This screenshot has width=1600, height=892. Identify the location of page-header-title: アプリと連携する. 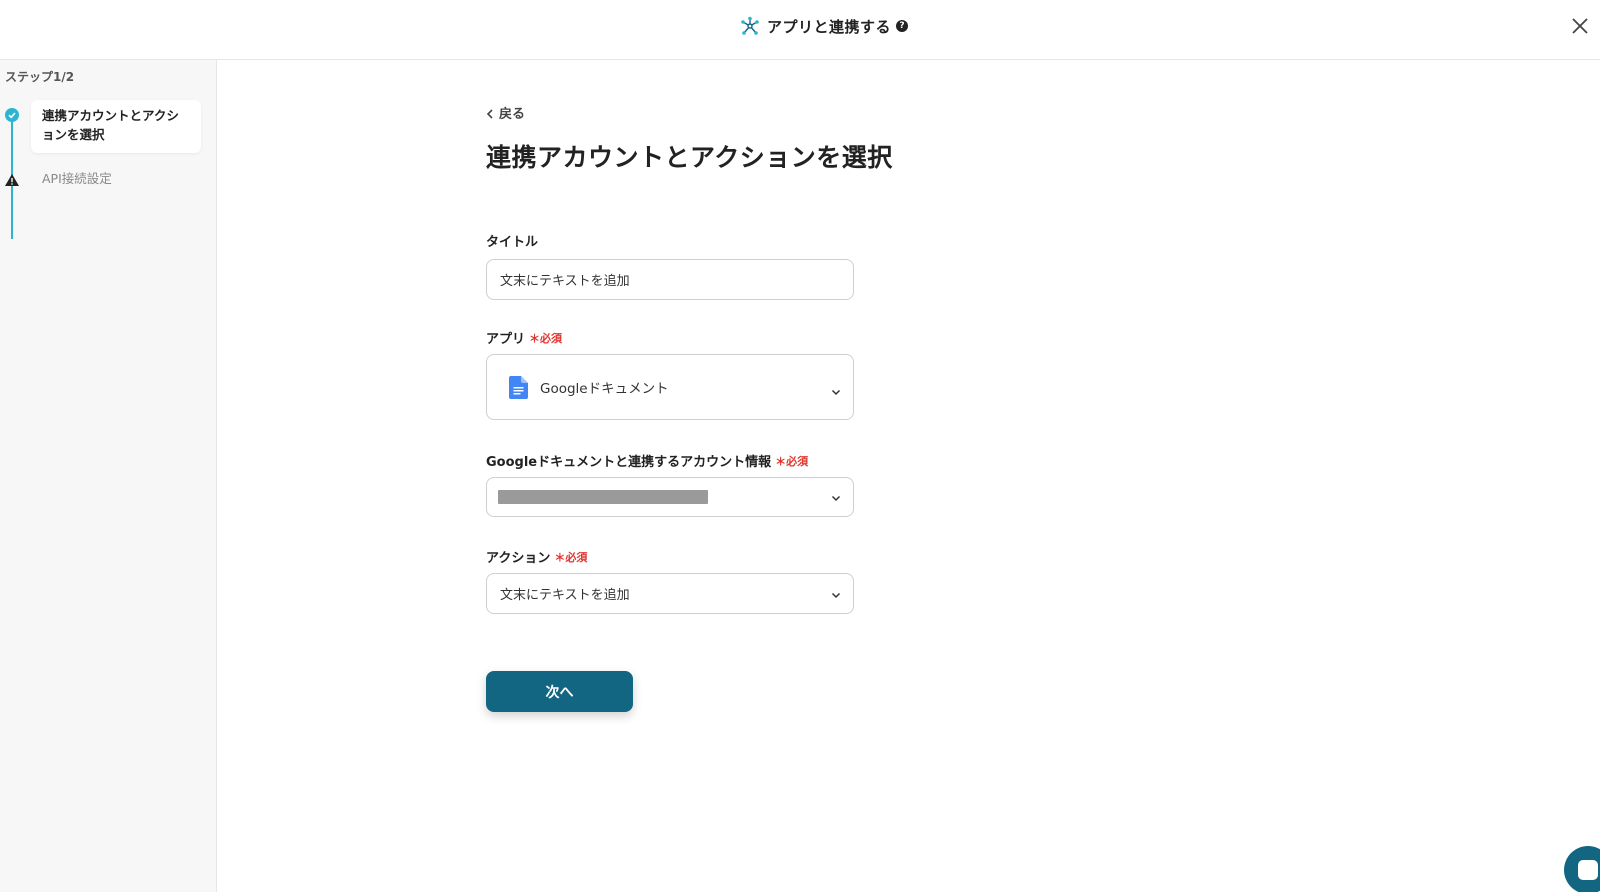
(829, 26).